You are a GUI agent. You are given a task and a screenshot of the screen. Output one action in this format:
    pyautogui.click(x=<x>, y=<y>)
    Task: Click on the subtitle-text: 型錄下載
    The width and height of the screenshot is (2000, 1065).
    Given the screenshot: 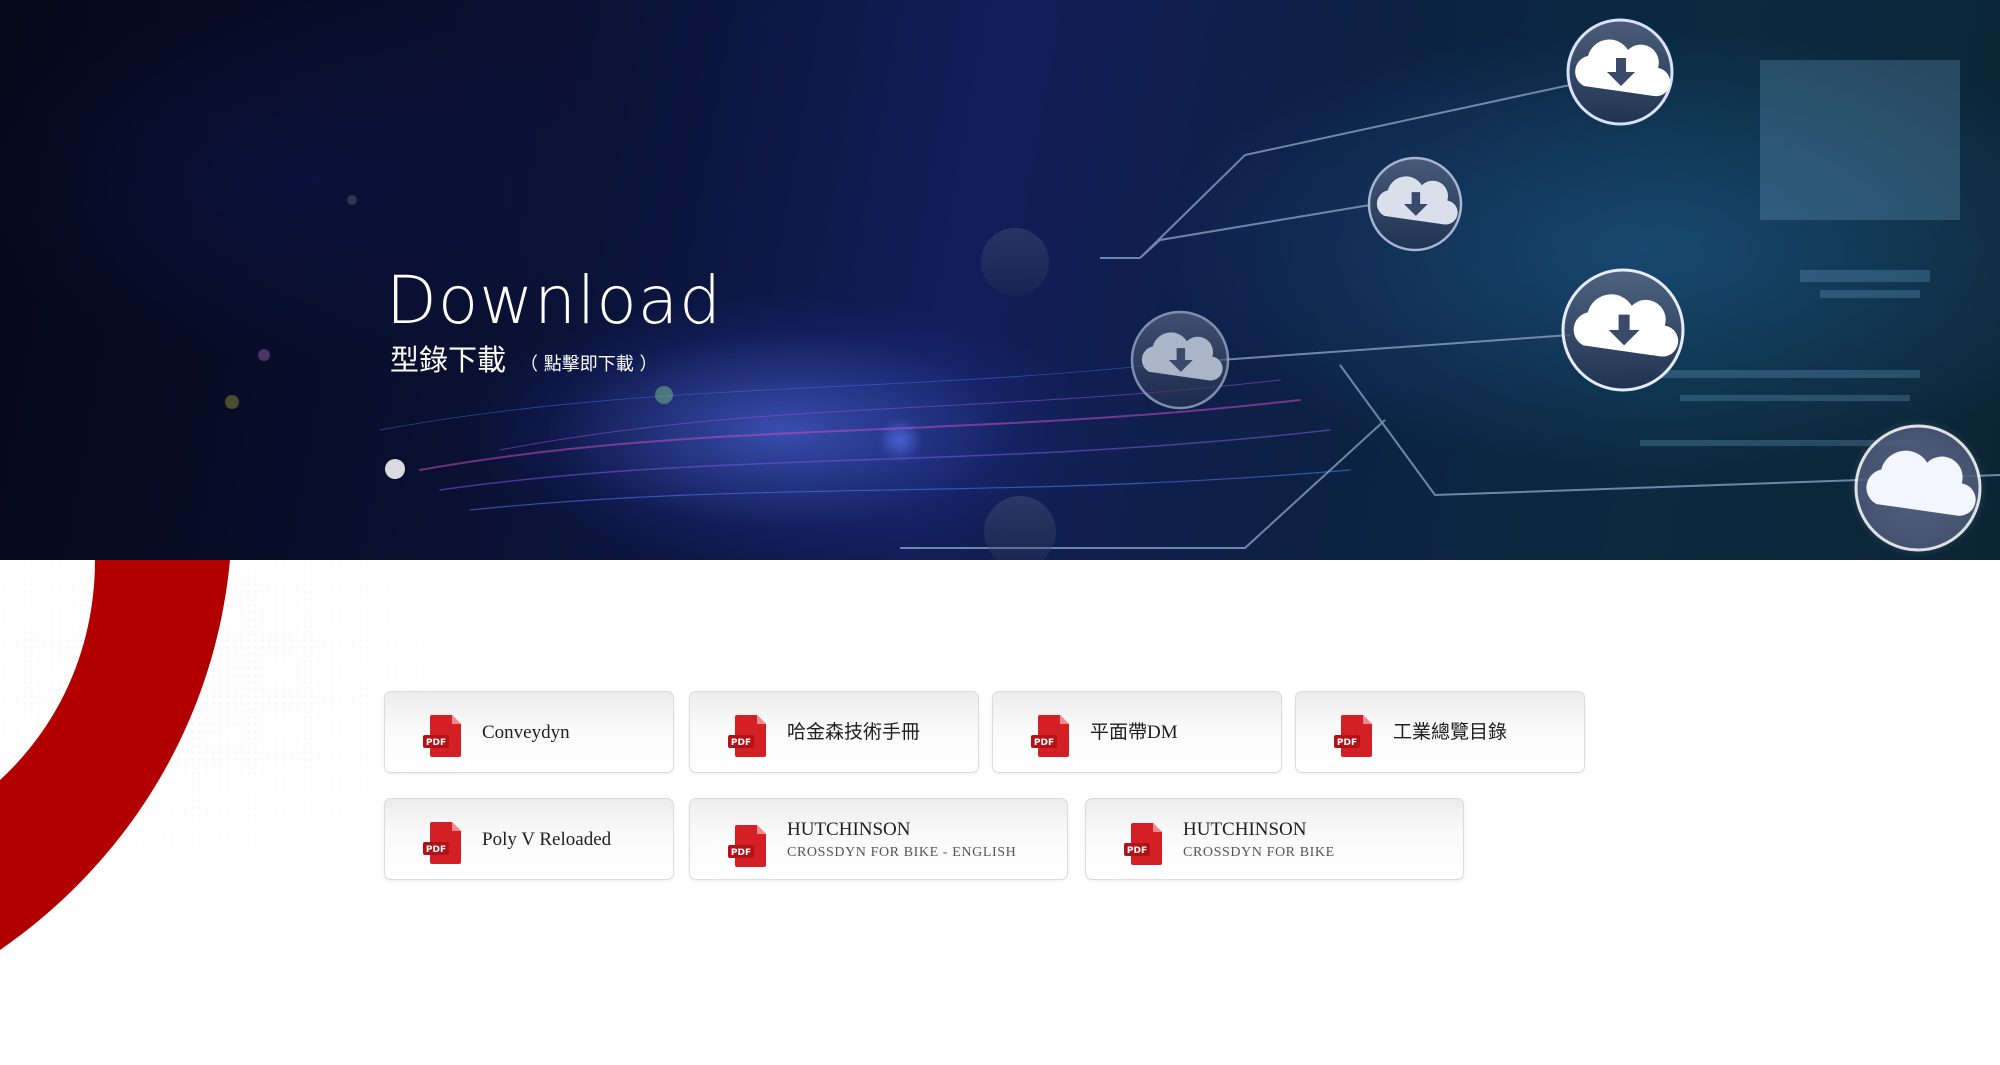 What is the action you would take?
    pyautogui.click(x=448, y=360)
    